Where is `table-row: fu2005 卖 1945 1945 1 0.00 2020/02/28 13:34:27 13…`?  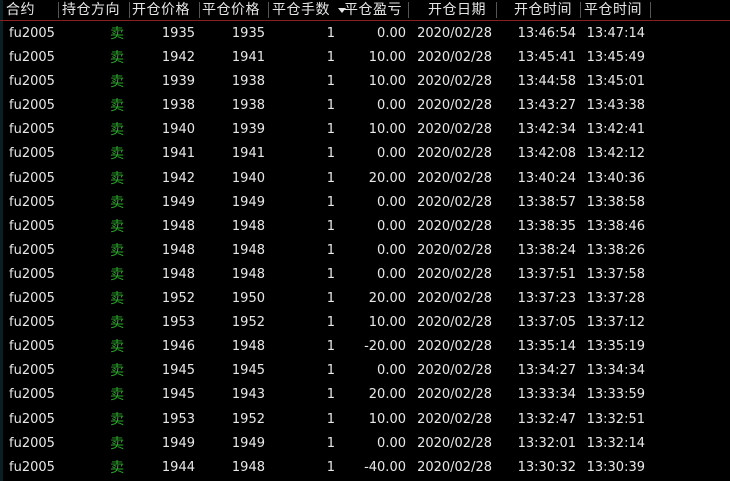
table-row: fu2005 卖 1945 1945 1 0.00 2020/02/28 13:34:27 13… is located at coordinates (365, 371).